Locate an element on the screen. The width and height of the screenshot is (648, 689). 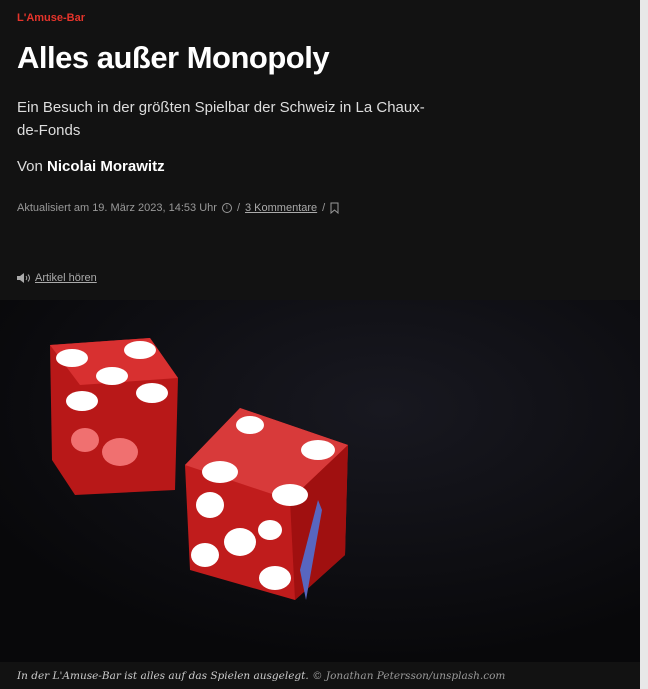
comments-link: 3 Kommentare is located at coordinates (281, 208).